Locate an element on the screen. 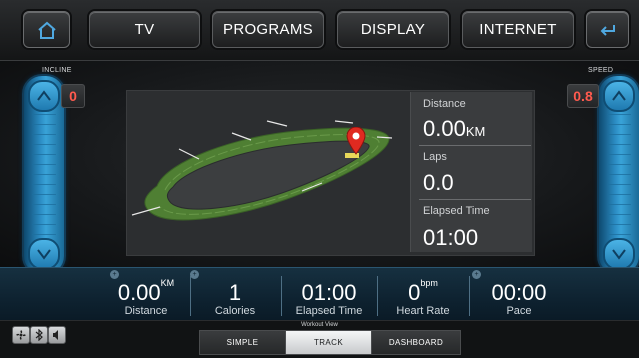  stat-heart-rate-label: Heart Rate is located at coordinates (423, 311).